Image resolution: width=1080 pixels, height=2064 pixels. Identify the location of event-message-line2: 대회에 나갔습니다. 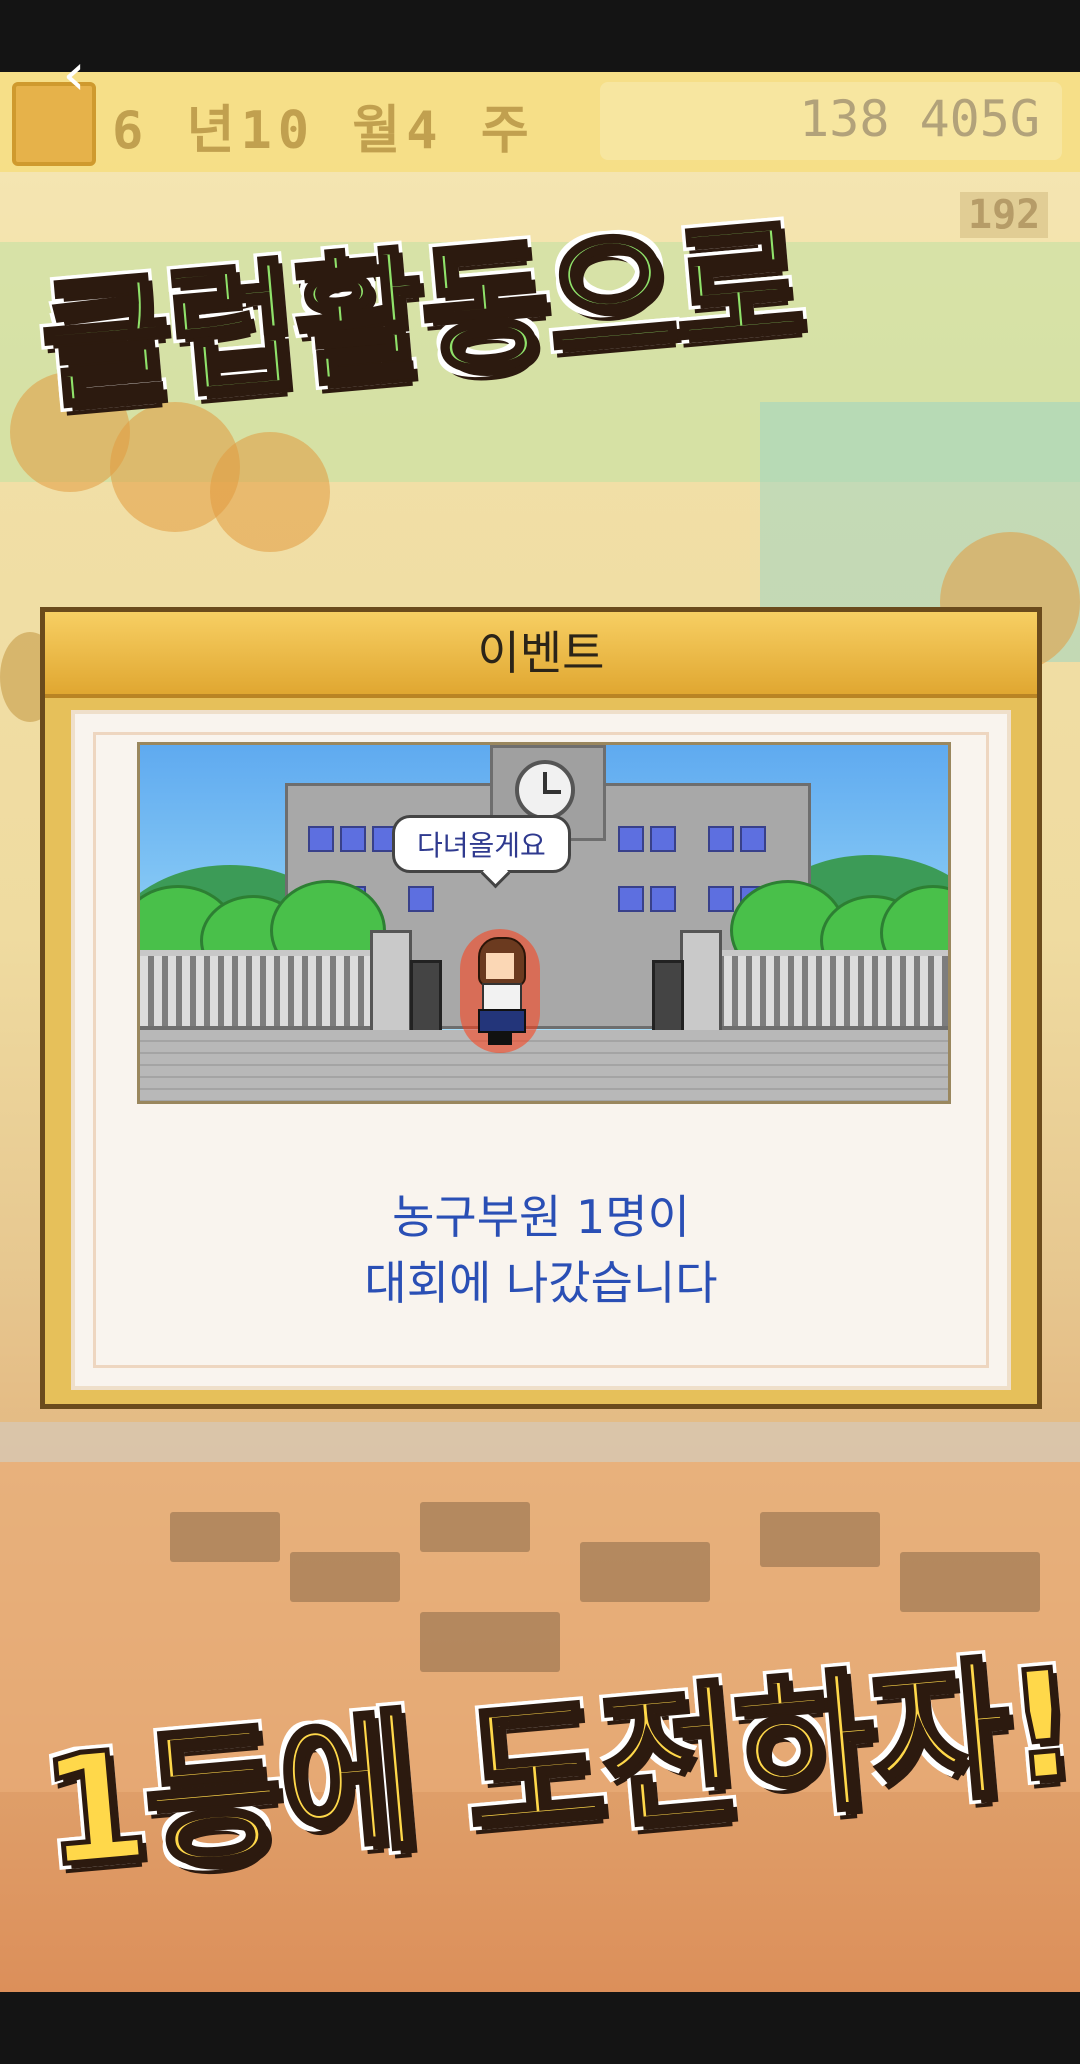
(541, 1283).